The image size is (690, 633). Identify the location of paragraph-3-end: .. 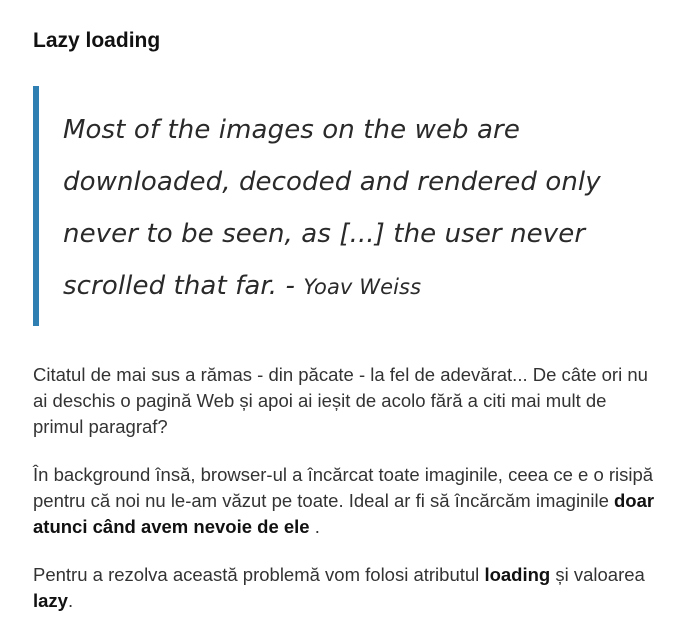
(70, 600).